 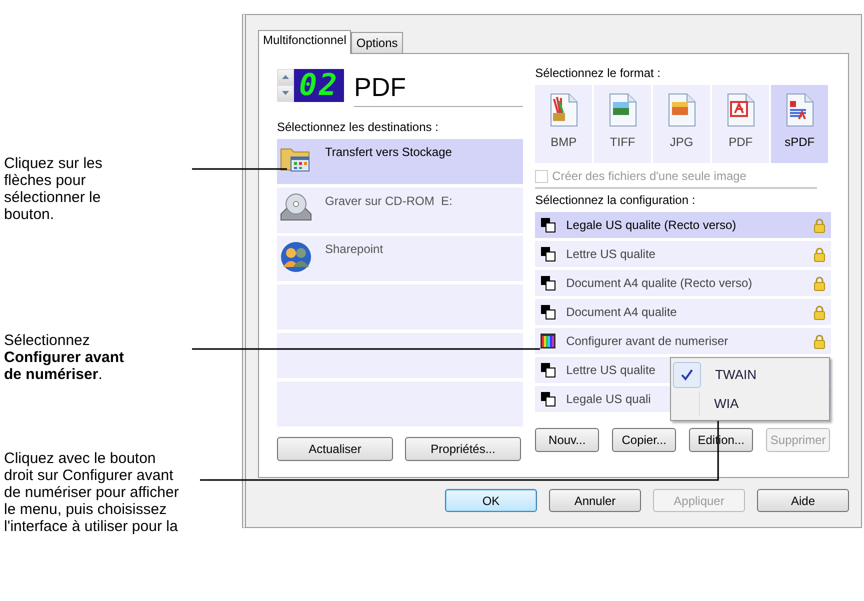 What do you see at coordinates (683, 341) in the screenshot?
I see `configuration-item: Configurer avant de numeriser` at bounding box center [683, 341].